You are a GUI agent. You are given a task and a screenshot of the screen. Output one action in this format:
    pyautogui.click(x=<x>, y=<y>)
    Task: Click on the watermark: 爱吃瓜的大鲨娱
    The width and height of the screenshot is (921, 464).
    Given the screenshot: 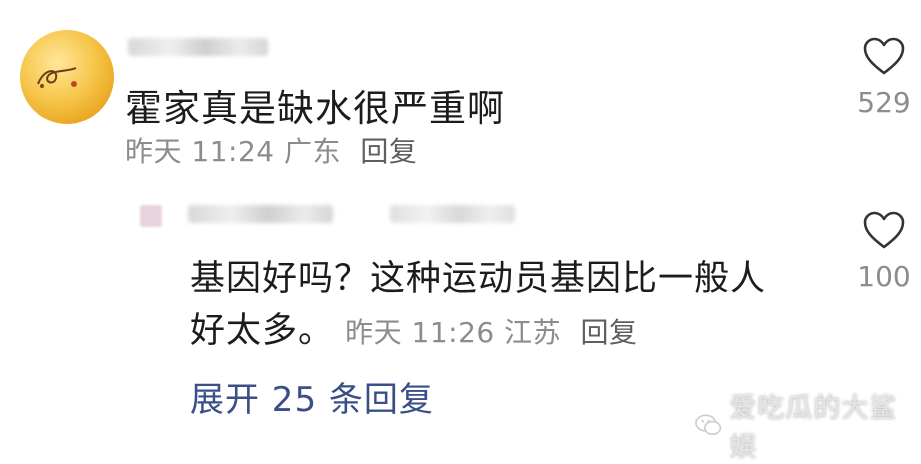 What is the action you would take?
    pyautogui.click(x=807, y=425)
    